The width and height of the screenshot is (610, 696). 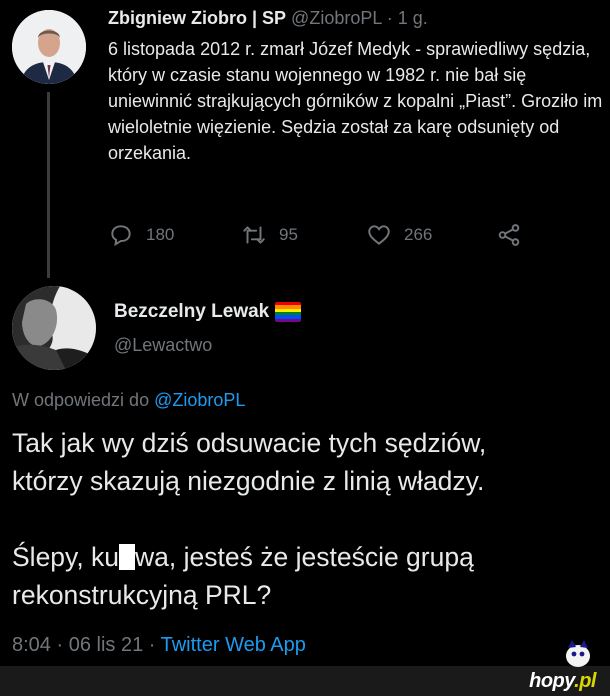 I want to click on hopy-watermark: hopy.pl, so click(x=562, y=681).